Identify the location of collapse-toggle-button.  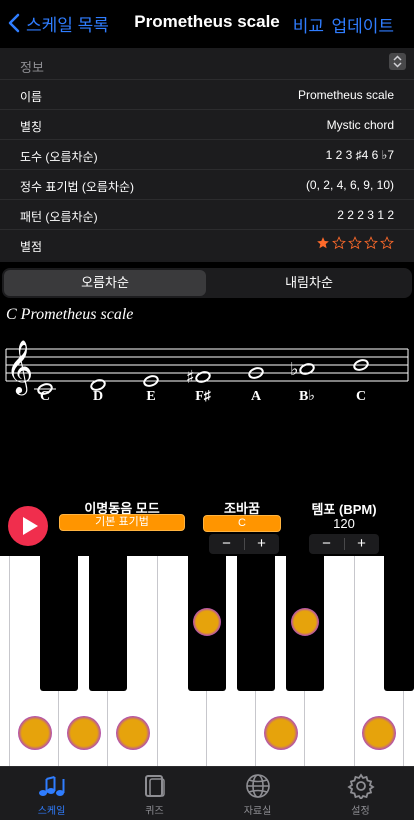
(397, 61).